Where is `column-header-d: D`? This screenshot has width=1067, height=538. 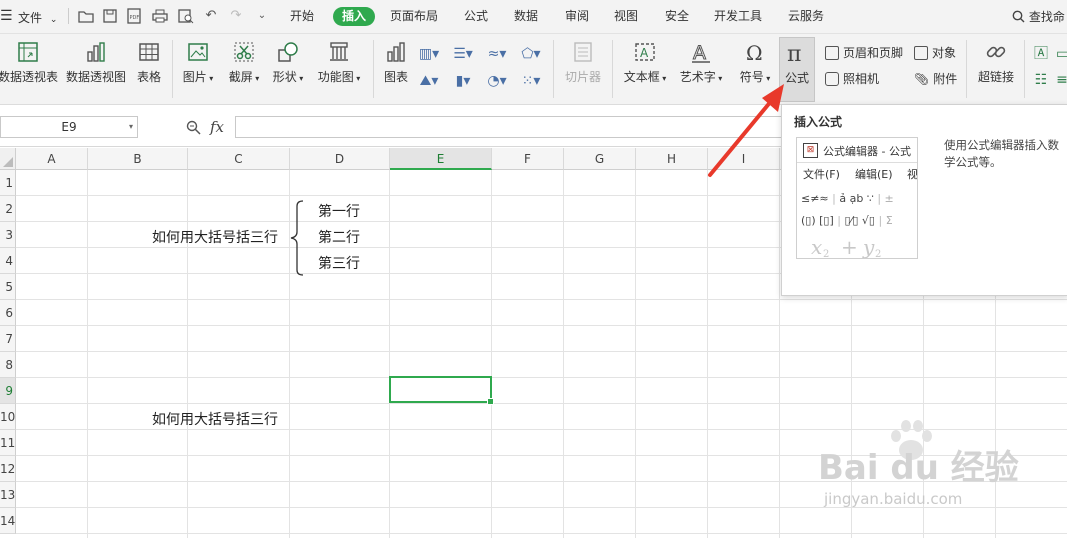 column-header-d: D is located at coordinates (340, 159).